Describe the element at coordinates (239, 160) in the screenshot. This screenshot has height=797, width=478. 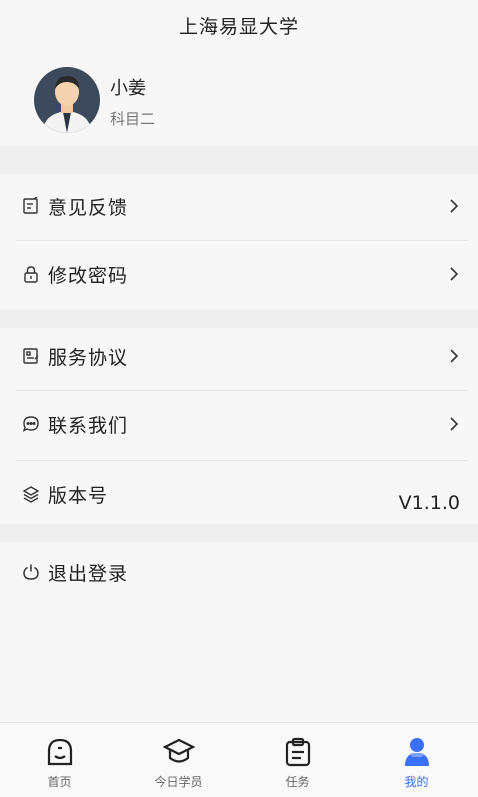
I see `section-gap` at that location.